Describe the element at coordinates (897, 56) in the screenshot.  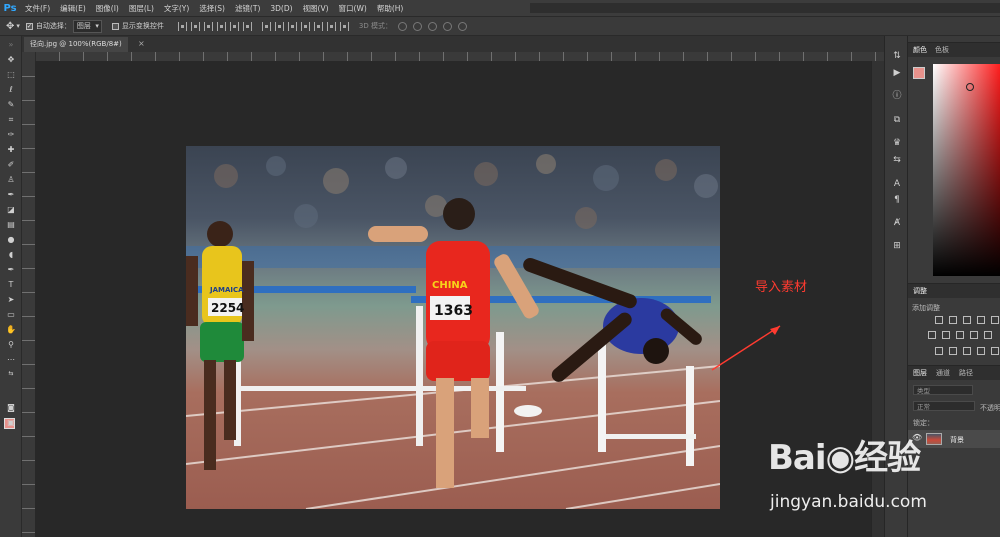
I see `history-panel-icon: ⇅` at that location.